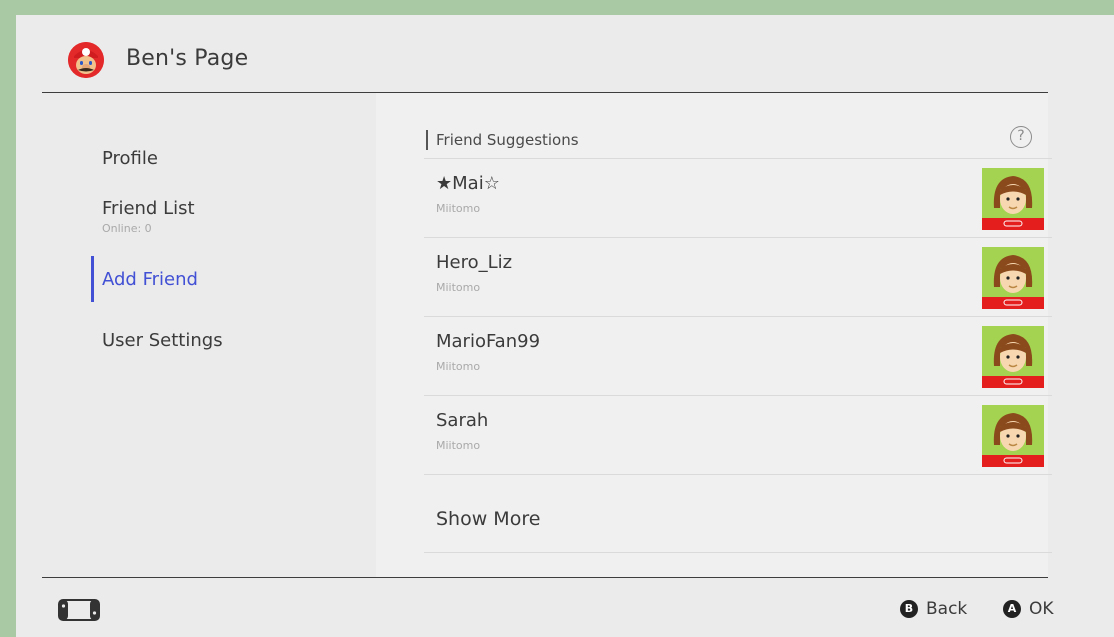 The height and width of the screenshot is (637, 1114). What do you see at coordinates (148, 208) in the screenshot?
I see `sidebar-item-label: Friend List` at bounding box center [148, 208].